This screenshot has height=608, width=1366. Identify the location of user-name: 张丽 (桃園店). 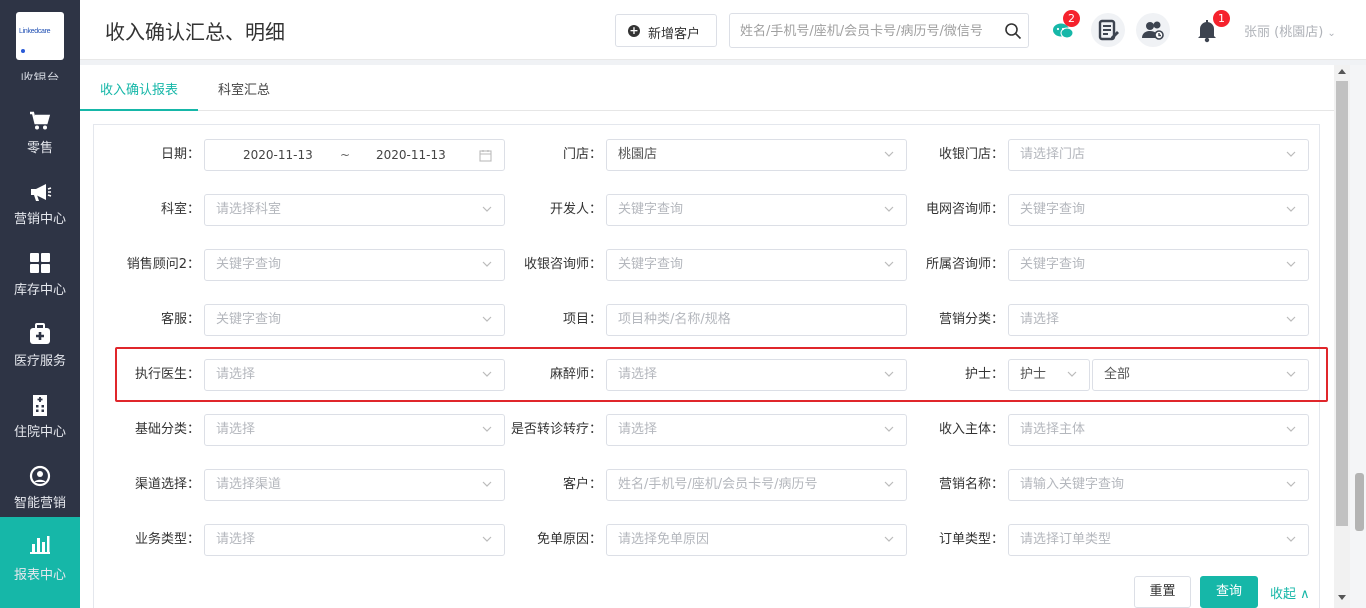
(1284, 32).